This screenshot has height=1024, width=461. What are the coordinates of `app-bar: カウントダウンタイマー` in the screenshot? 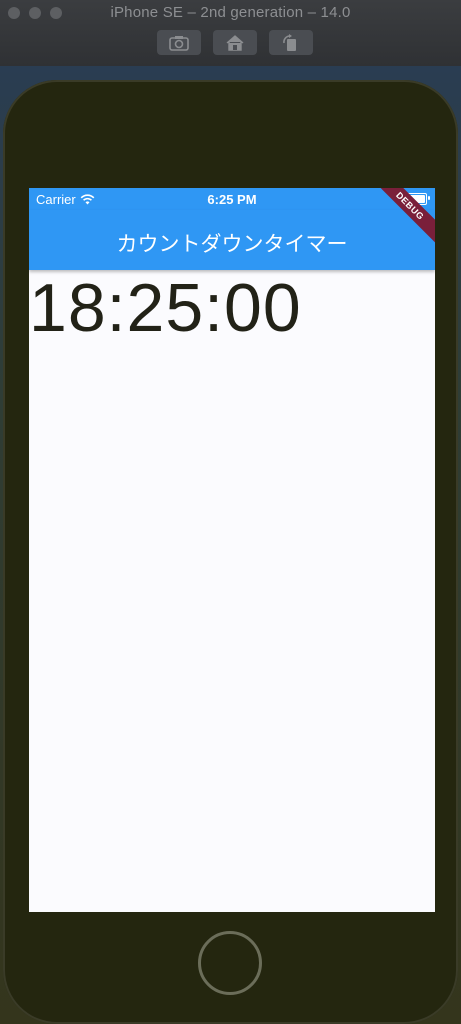 It's located at (232, 240).